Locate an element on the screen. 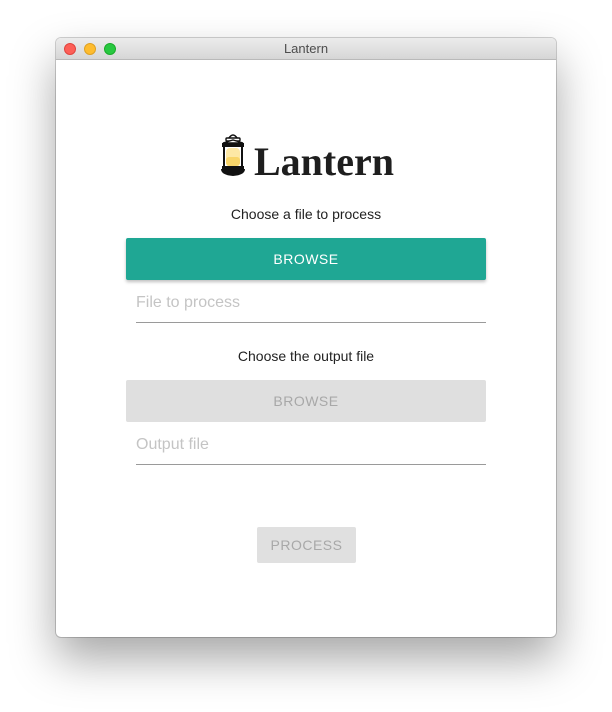 Image resolution: width=612 pixels, height=712 pixels. window-title: Lantern is located at coordinates (306, 48).